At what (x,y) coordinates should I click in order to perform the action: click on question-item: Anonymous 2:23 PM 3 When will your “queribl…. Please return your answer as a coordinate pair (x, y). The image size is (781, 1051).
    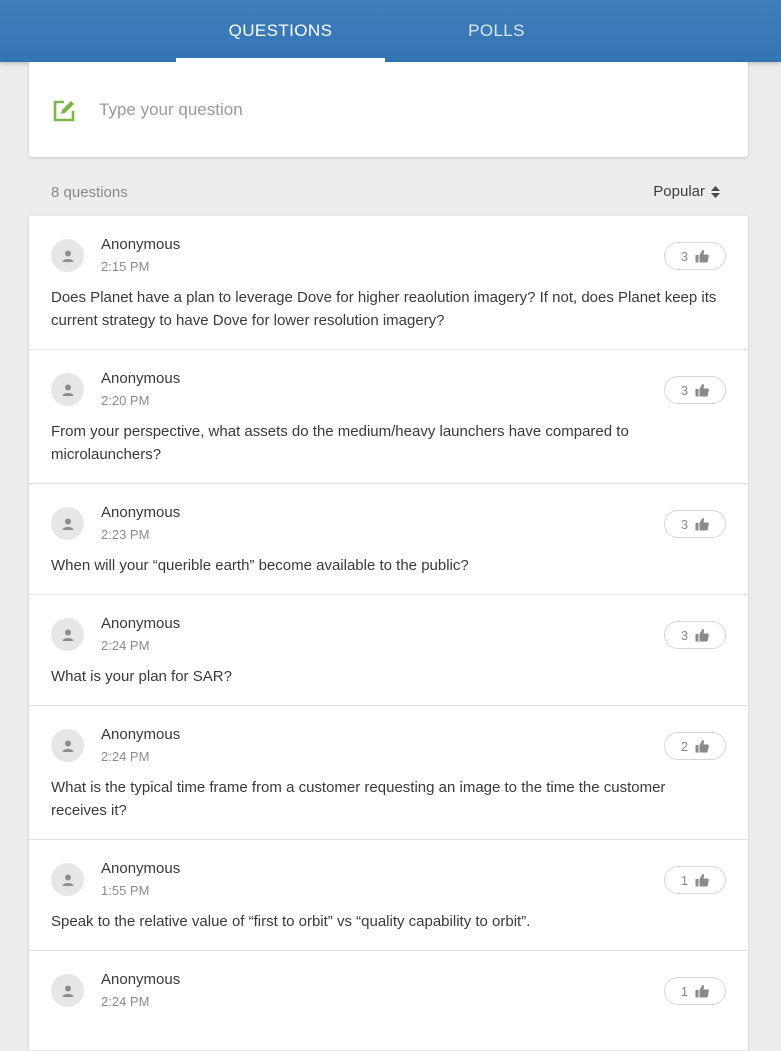
    Looking at the image, I should click on (388, 539).